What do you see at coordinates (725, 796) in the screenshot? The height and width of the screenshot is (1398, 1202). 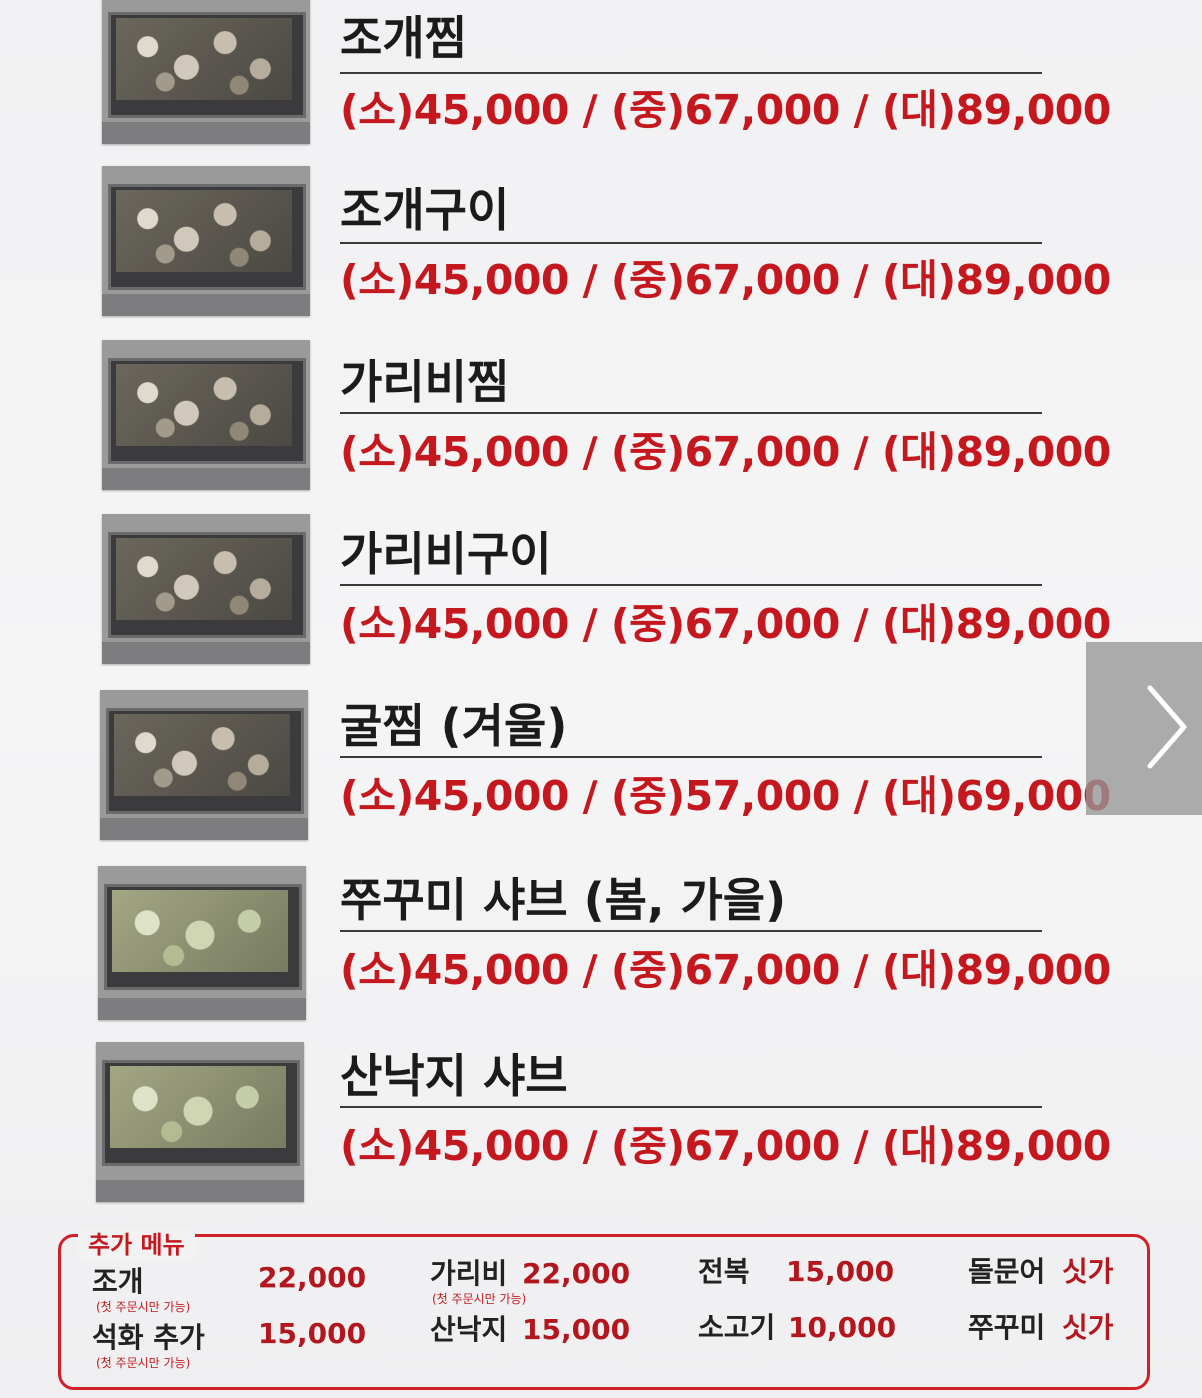 I see `menu-item-price: (소)45,000 / (중)57,000 / (대)69,000` at bounding box center [725, 796].